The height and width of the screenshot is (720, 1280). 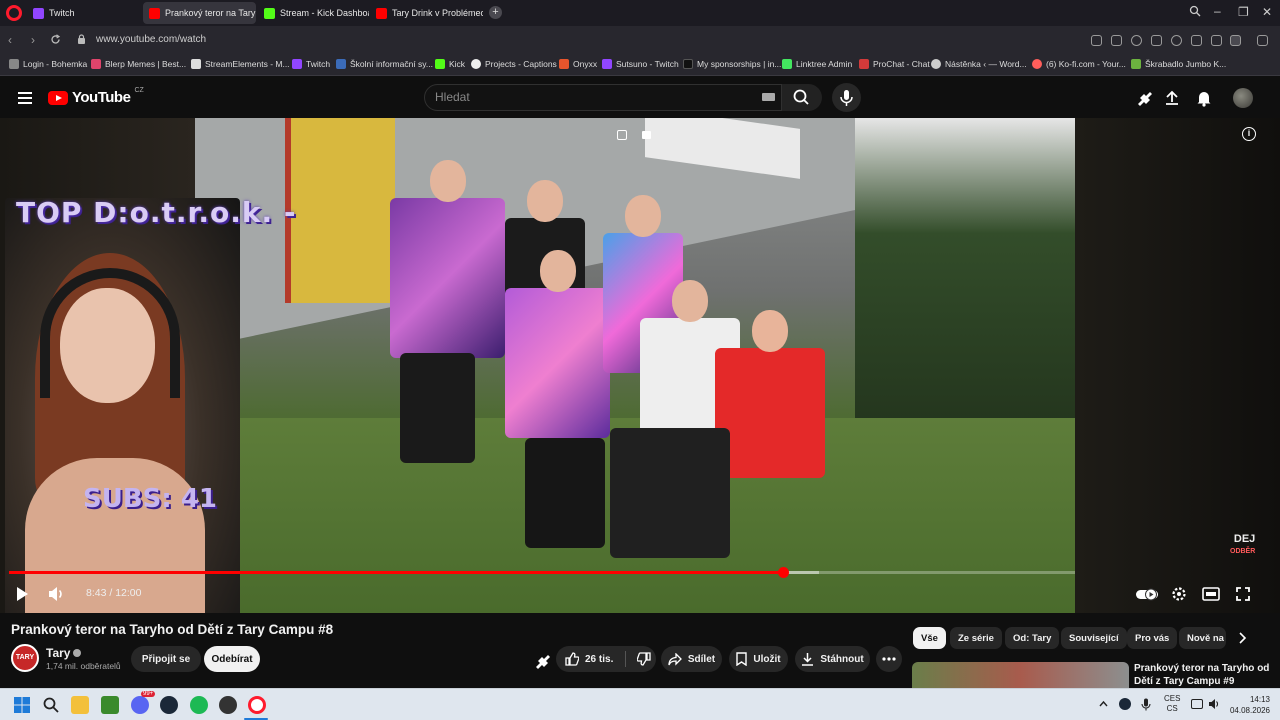 What do you see at coordinates (603, 97) in the screenshot?
I see `search-input: Hledat` at bounding box center [603, 97].